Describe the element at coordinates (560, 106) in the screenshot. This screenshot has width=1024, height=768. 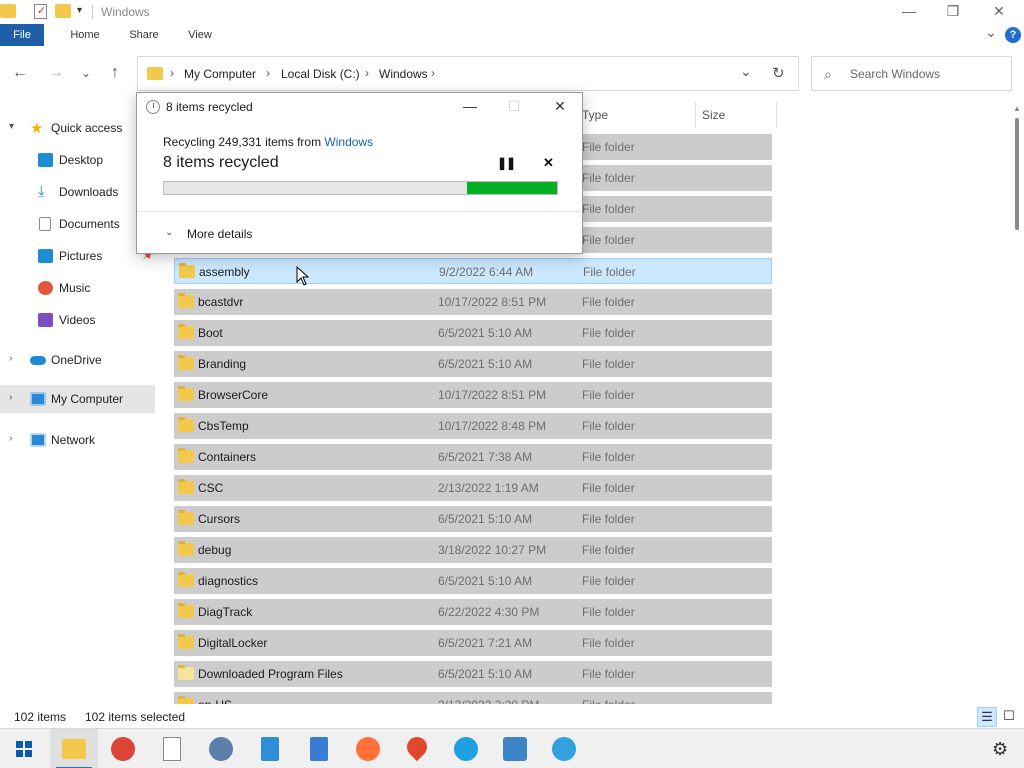
I see `dialog-close-button: ✕` at that location.